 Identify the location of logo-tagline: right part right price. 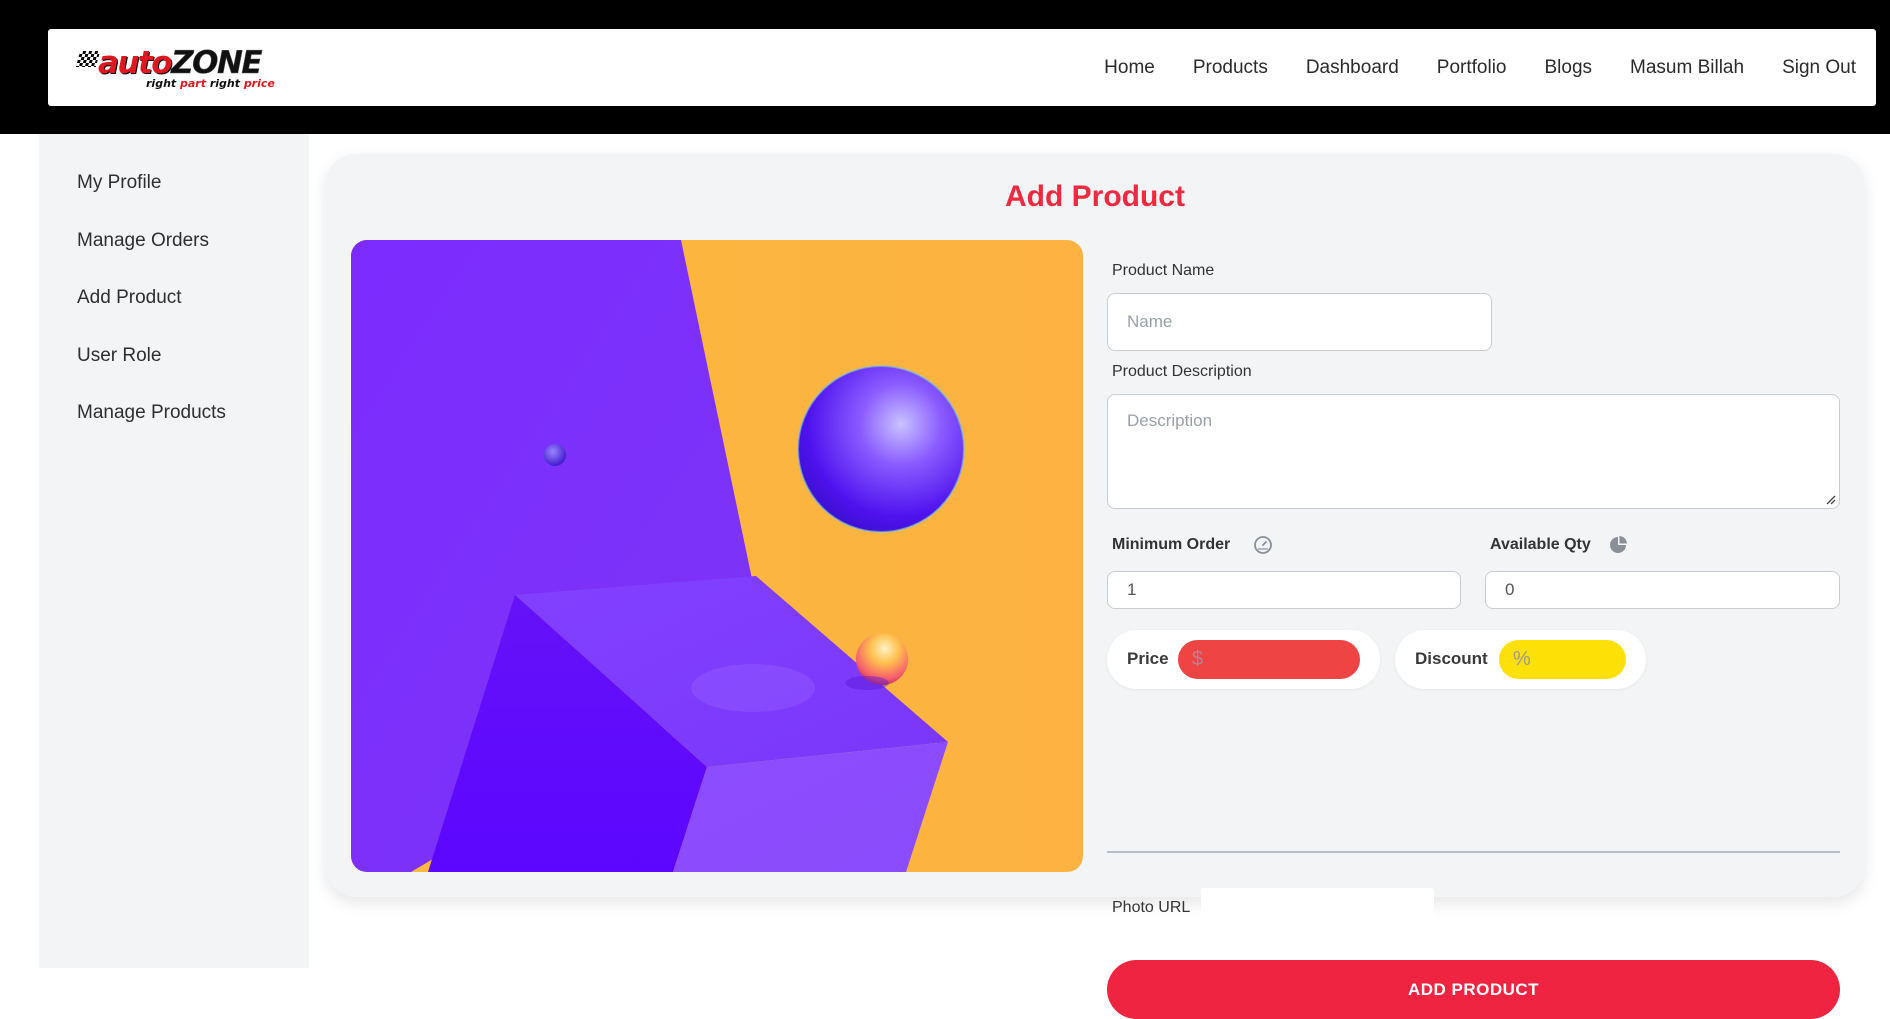
(210, 83).